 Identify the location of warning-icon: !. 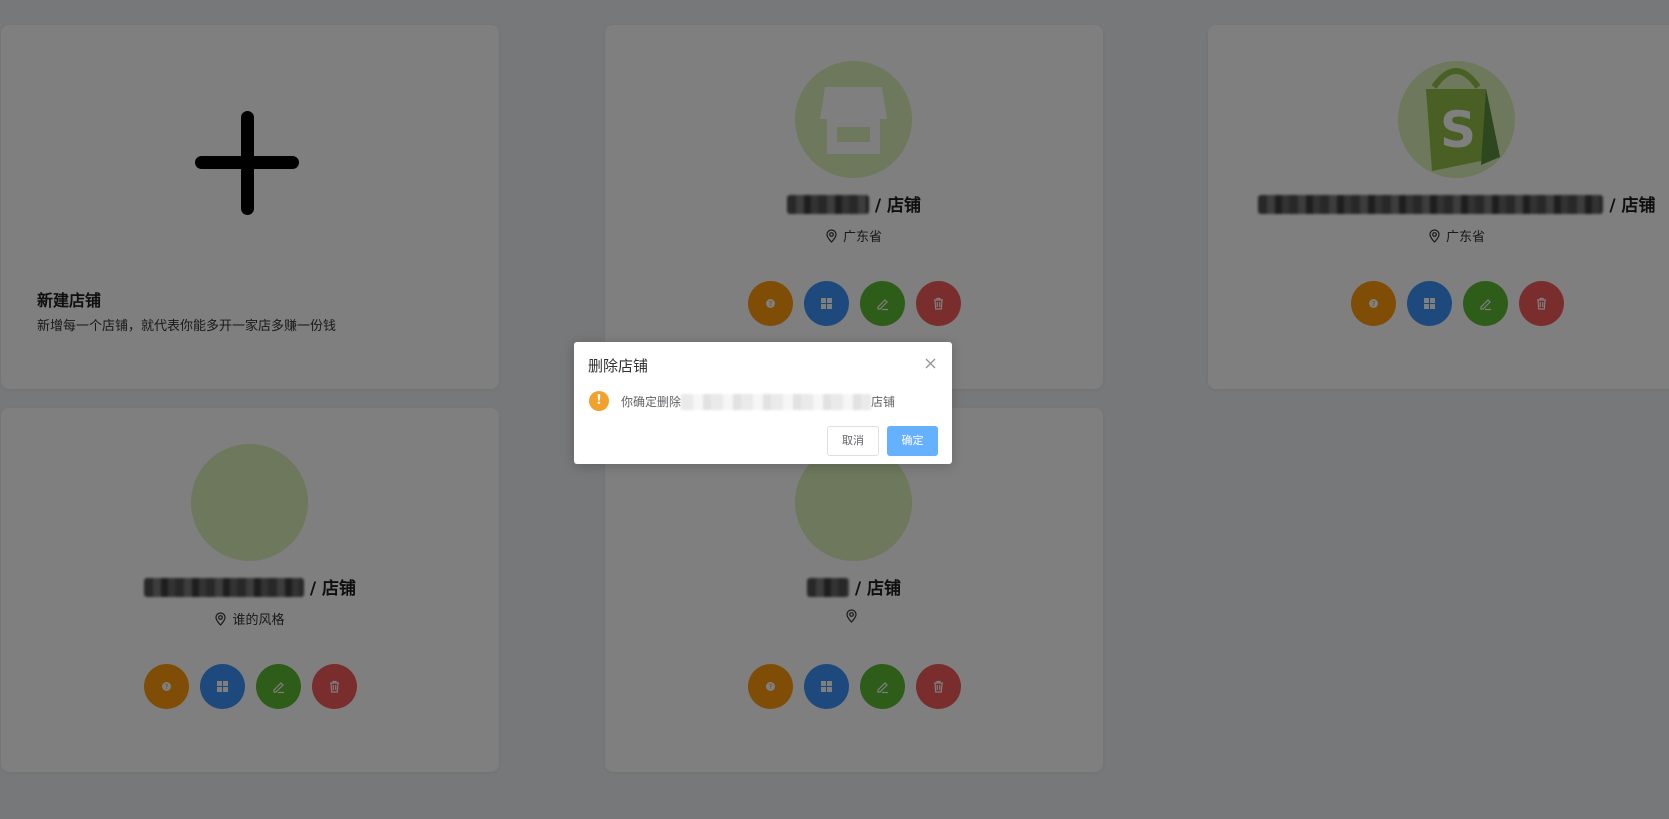
(599, 401).